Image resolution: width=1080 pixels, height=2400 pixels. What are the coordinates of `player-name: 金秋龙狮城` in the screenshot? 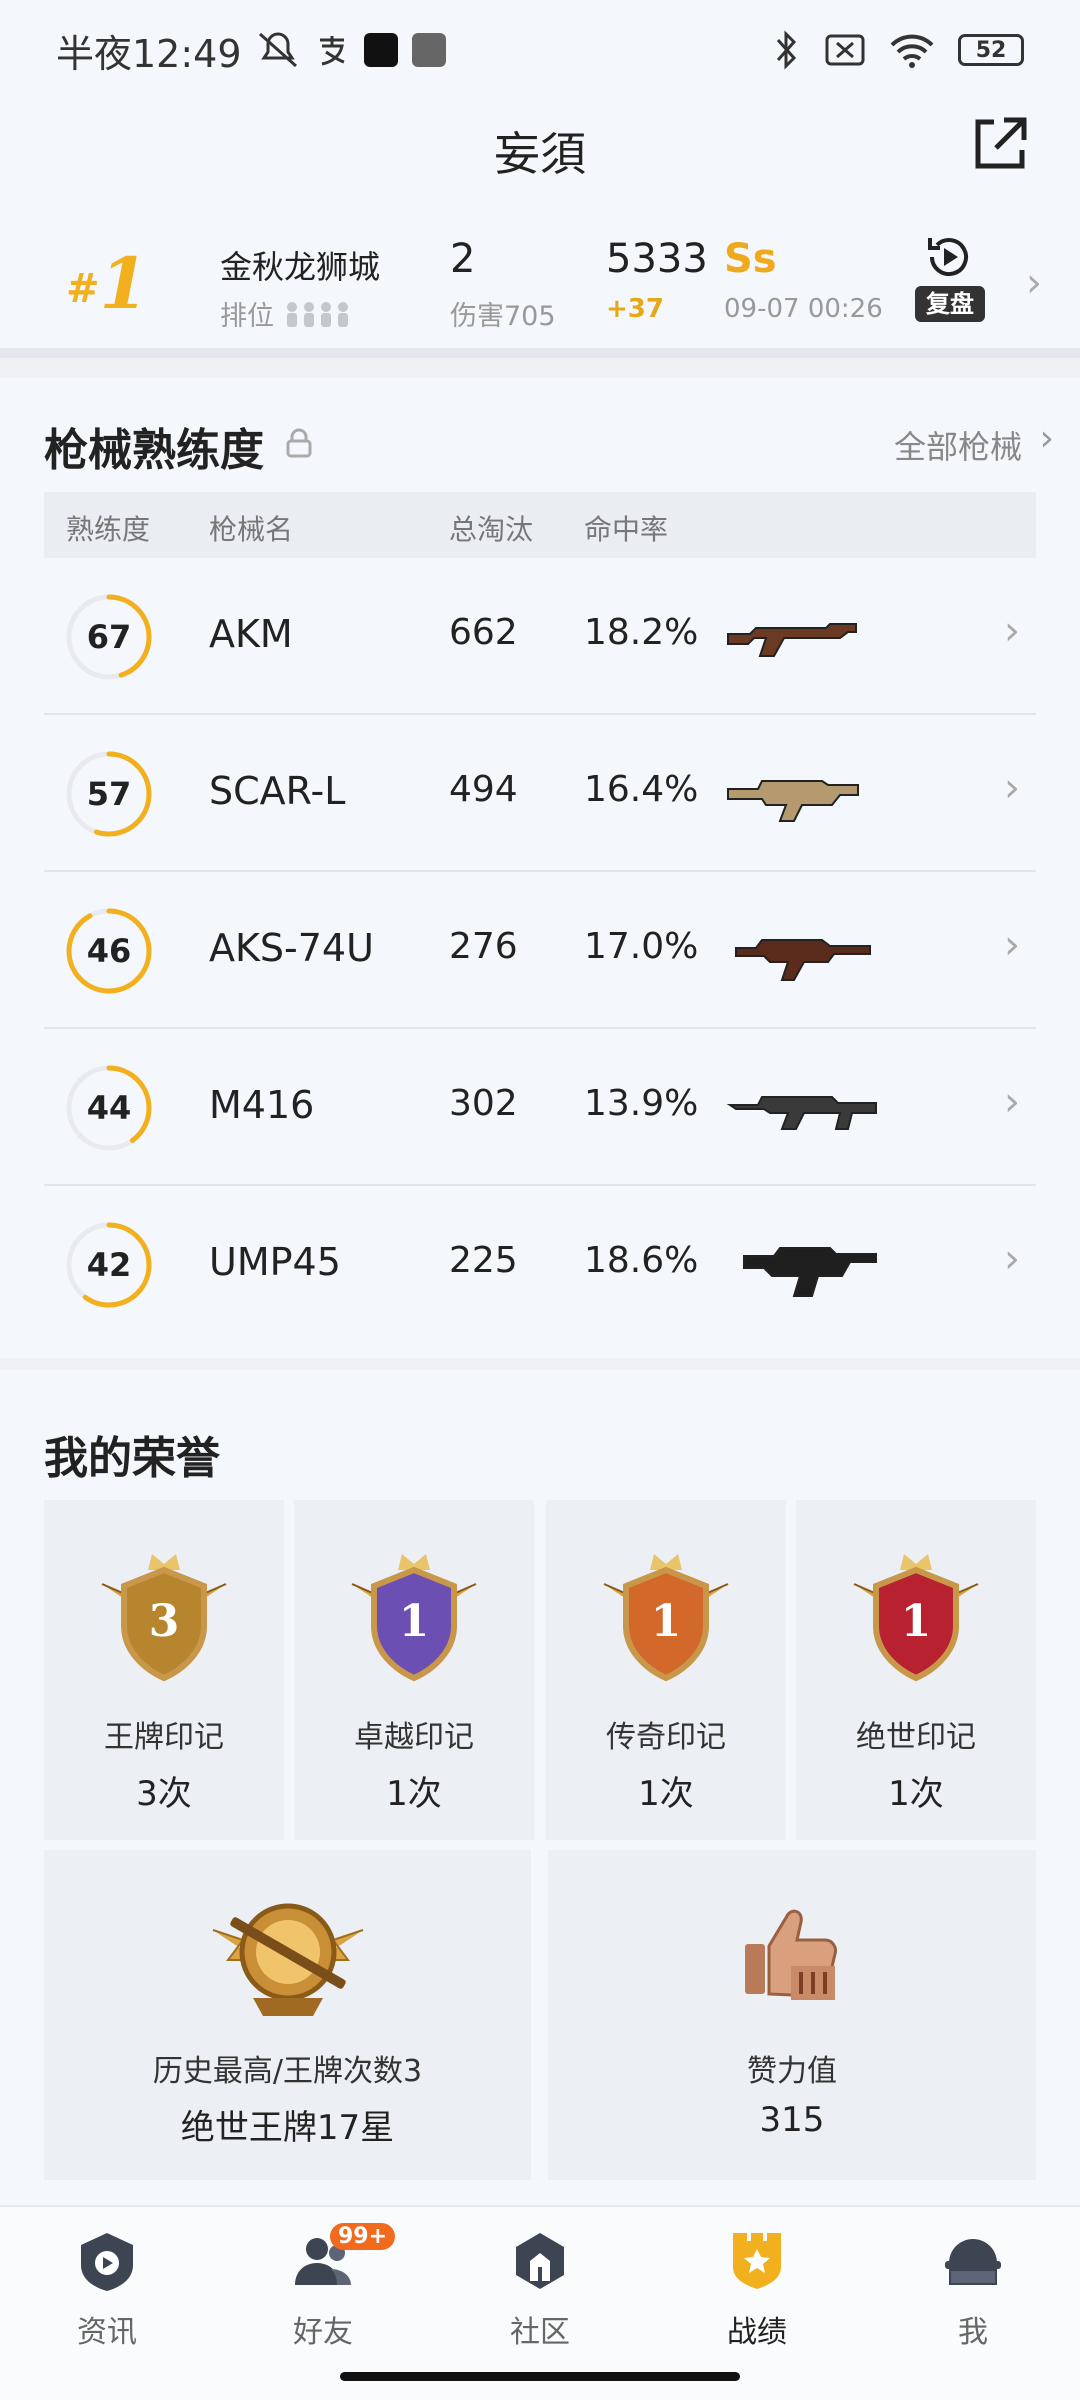 It's located at (300, 267).